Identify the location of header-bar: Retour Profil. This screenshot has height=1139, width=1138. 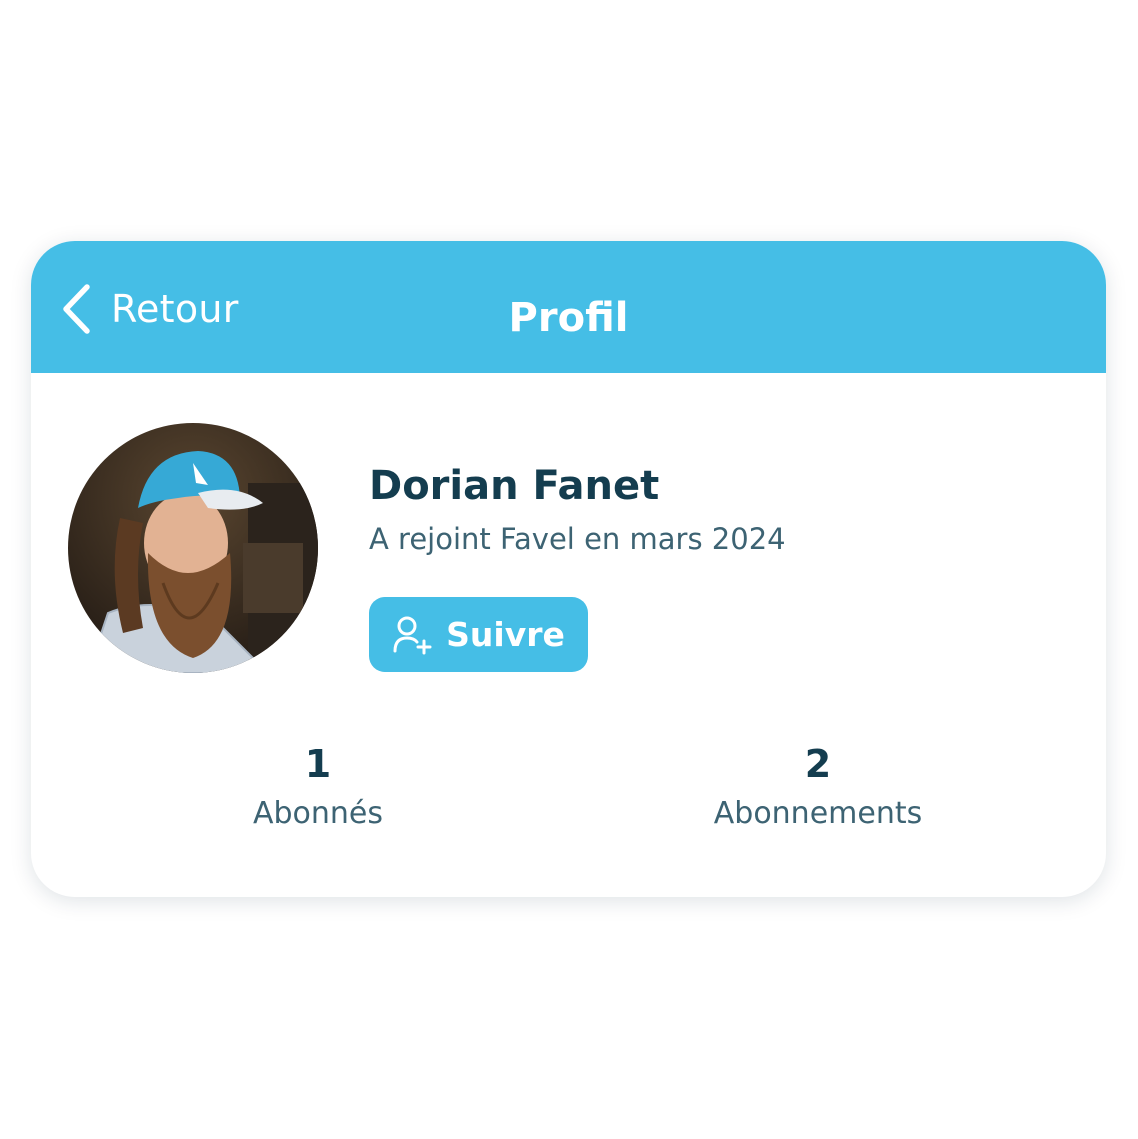
(568, 307).